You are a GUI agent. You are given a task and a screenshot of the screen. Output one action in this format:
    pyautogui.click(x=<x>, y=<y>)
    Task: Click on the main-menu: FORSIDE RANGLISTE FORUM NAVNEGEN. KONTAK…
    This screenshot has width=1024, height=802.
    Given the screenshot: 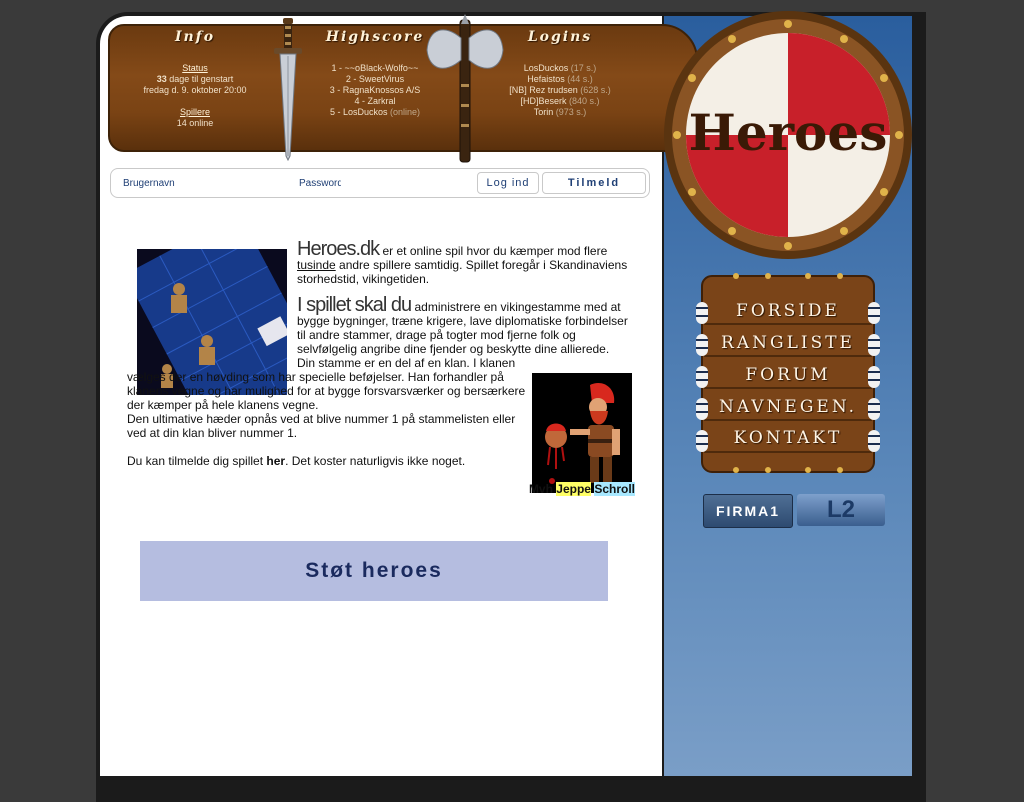 What is the action you would take?
    pyautogui.click(x=788, y=373)
    